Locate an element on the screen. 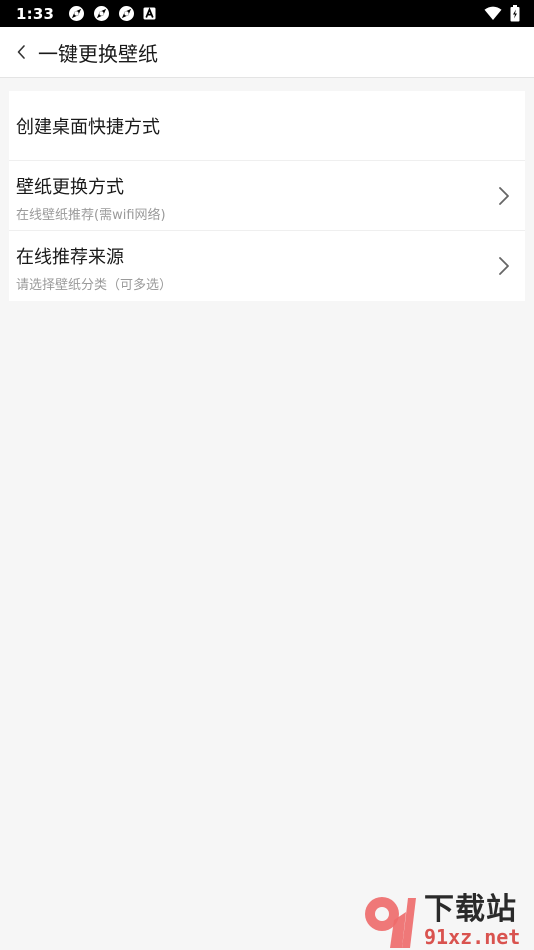  wallpaper-change-mode-item: 壁纸更换方式 在线壁纸推荐(需wifi网络) is located at coordinates (267, 195).